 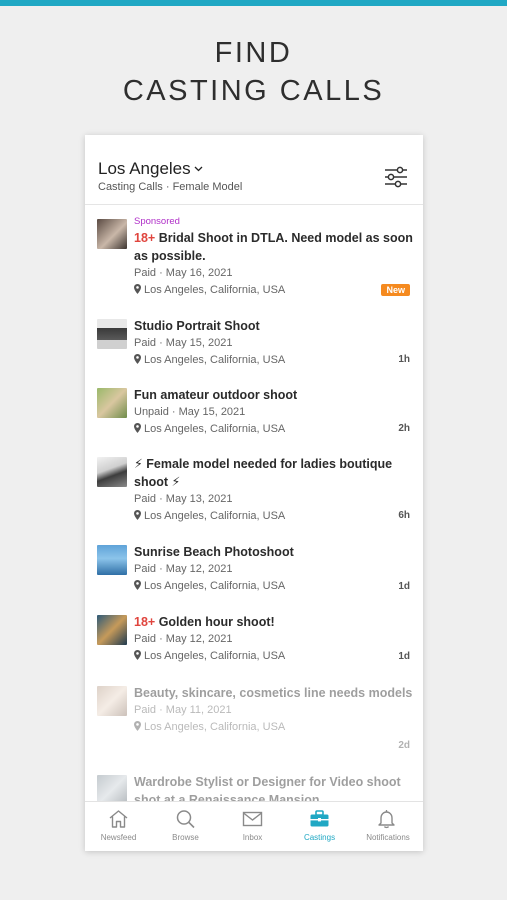 What do you see at coordinates (144, 168) in the screenshot?
I see `city-name: Los Angeles` at bounding box center [144, 168].